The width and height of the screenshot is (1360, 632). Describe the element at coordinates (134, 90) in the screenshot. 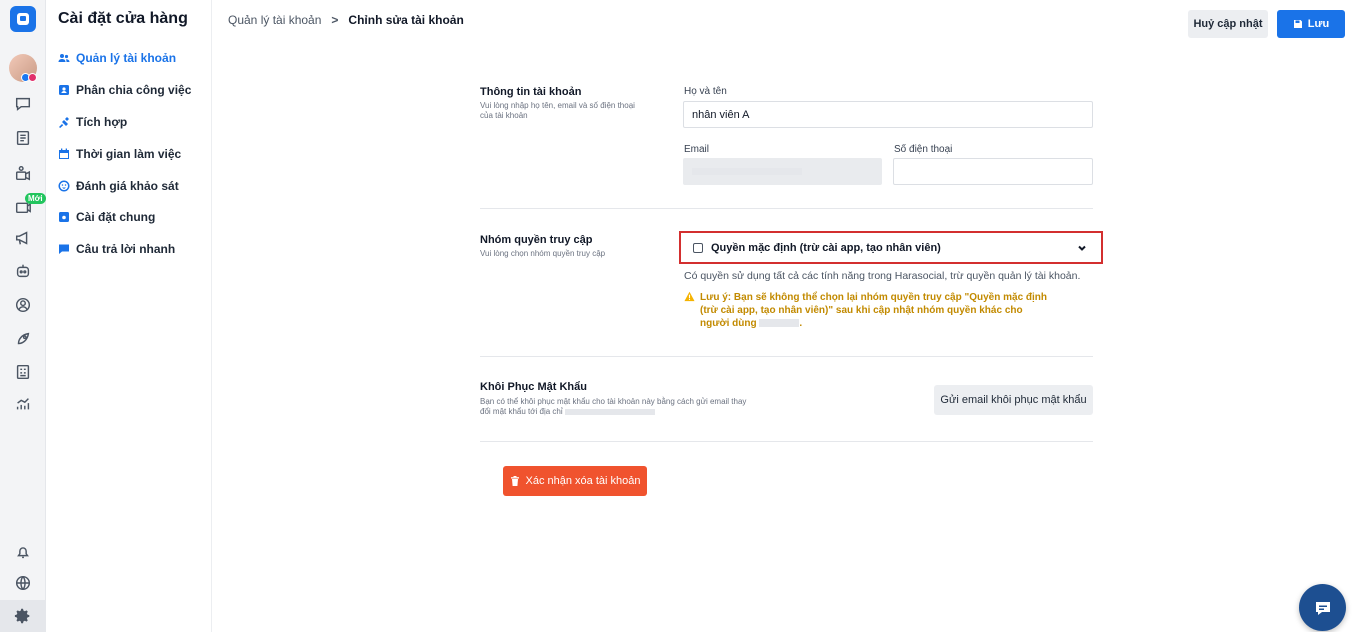

I see `menu-item-label: Phân chia công việc` at that location.